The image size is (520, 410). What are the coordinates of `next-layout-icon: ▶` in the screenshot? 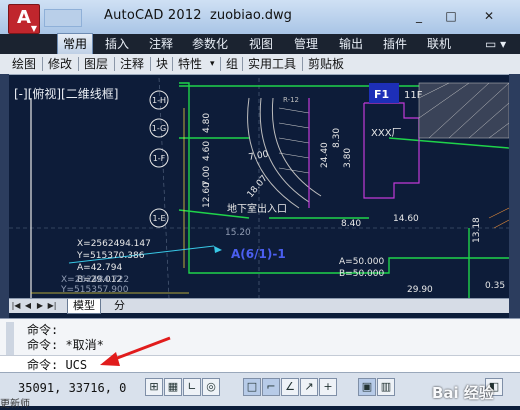 It's located at (40, 306).